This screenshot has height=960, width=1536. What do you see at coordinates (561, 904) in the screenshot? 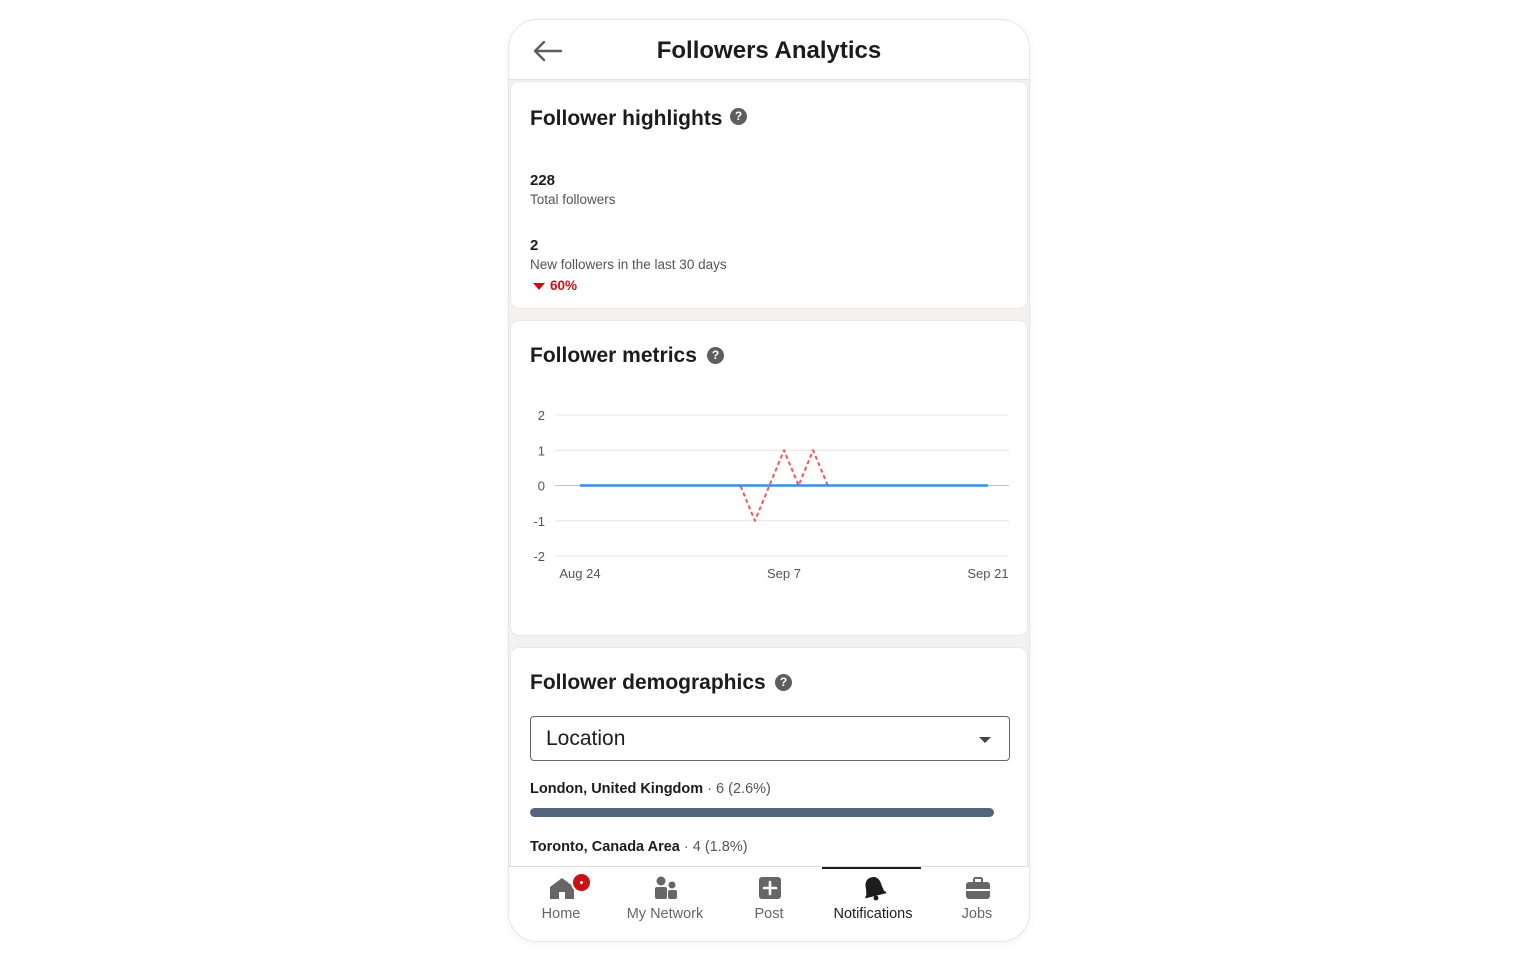
I see `nav-item-home: Home` at bounding box center [561, 904].